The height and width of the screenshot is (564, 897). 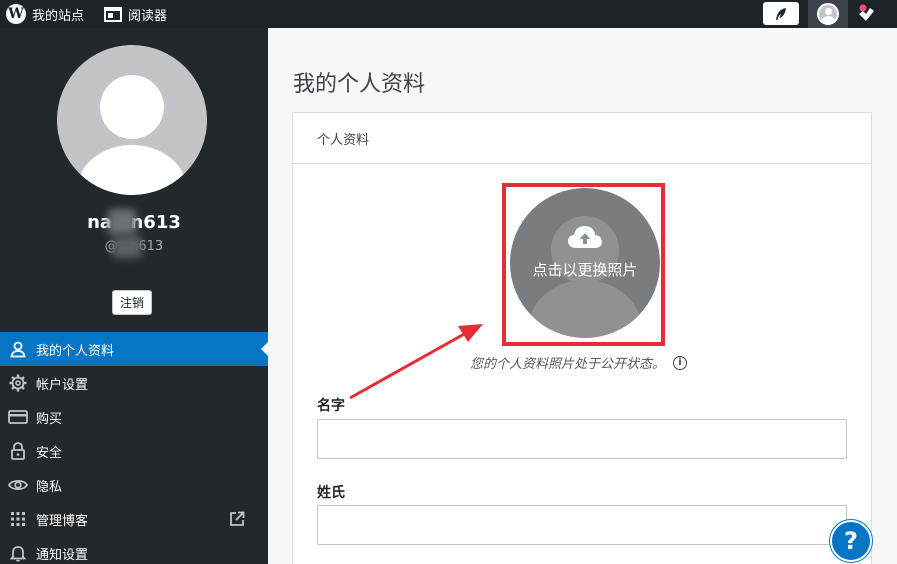 I want to click on my-site-link: W 我的站点, so click(x=45, y=14).